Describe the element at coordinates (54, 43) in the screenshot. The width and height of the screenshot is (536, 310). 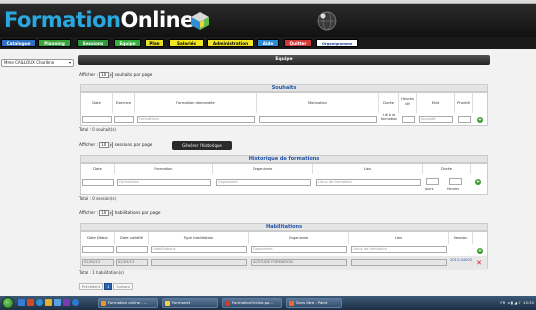
I see `nav-planning: Planning` at that location.